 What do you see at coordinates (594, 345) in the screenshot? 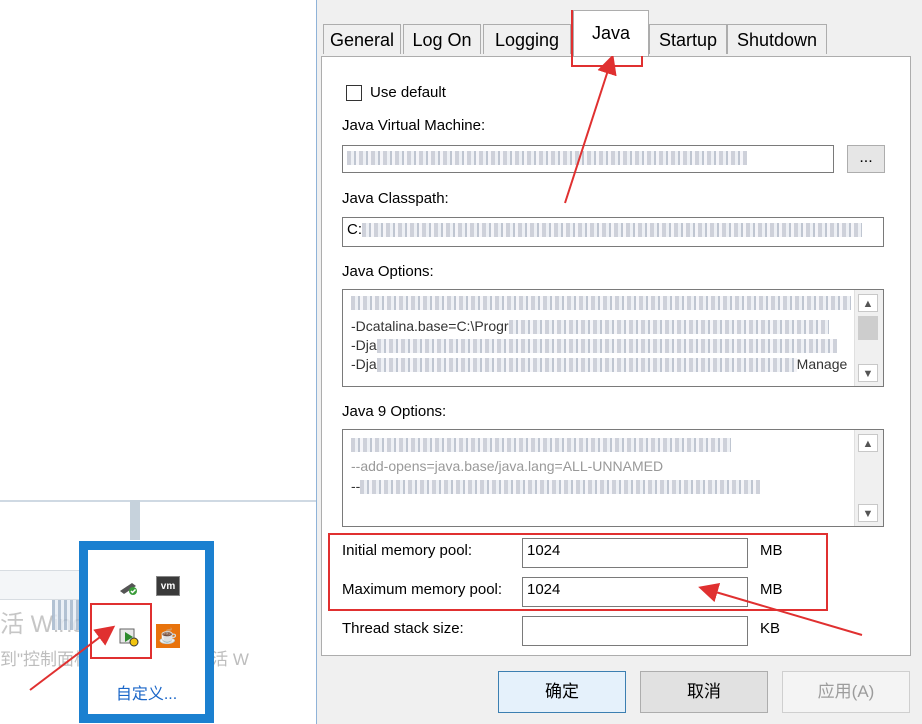
I see `options-line: -Dja` at bounding box center [594, 345].